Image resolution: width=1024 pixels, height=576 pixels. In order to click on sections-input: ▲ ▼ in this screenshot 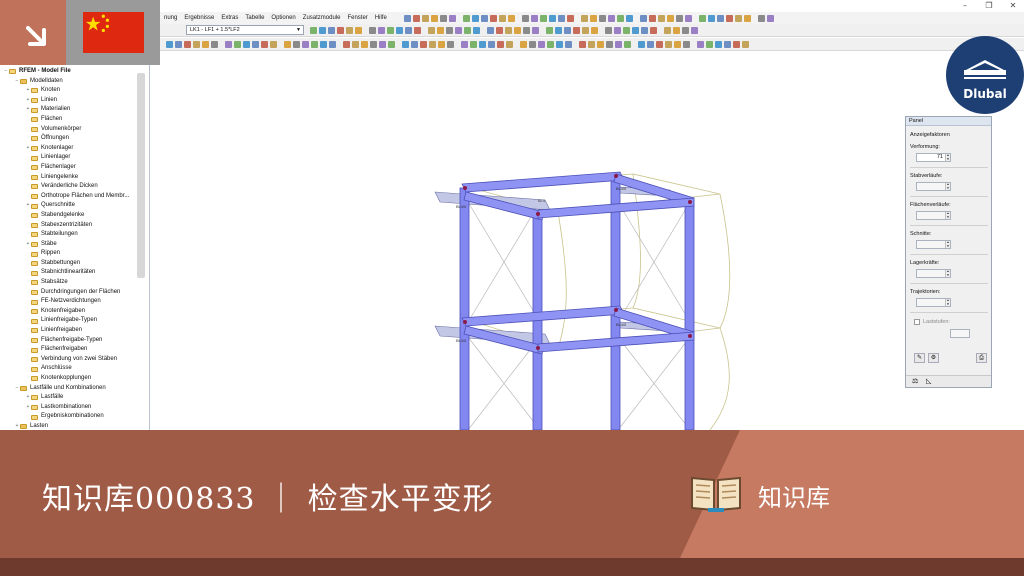, I will do `click(933, 244)`.